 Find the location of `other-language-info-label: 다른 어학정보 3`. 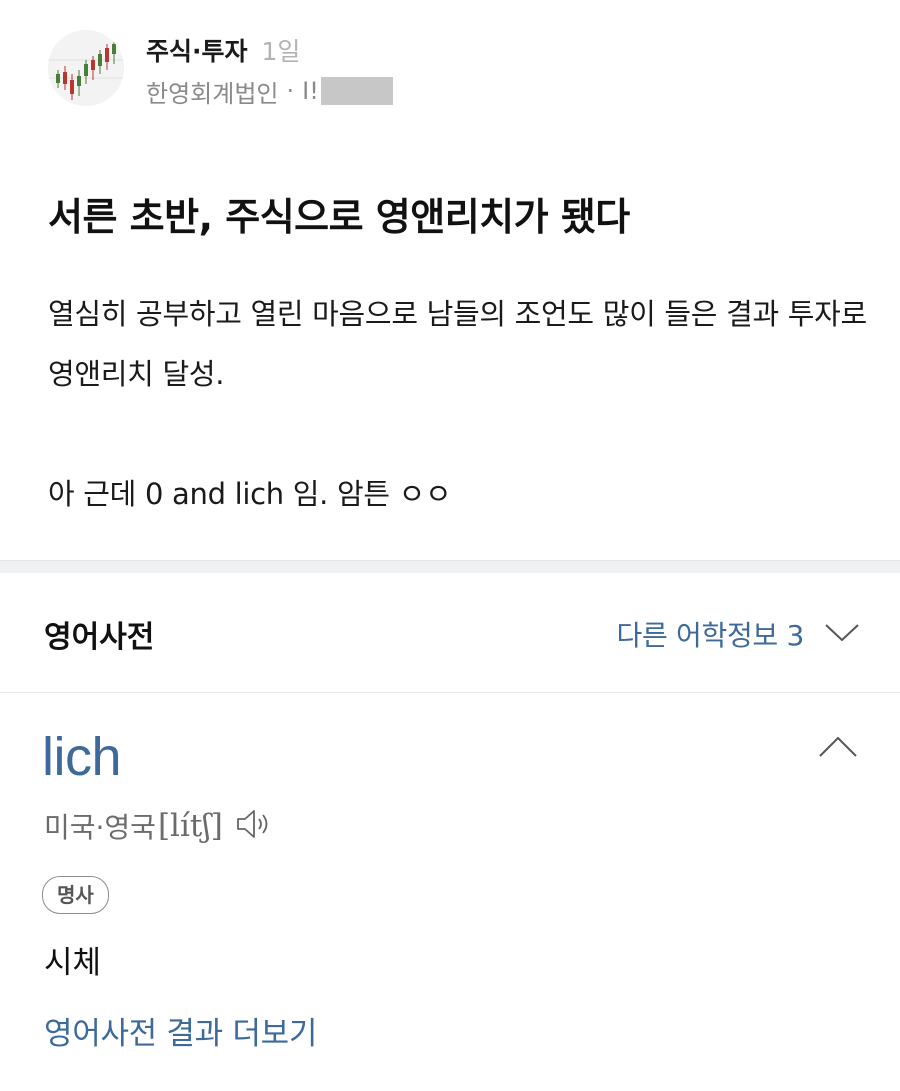

other-language-info-label: 다른 어학정보 3 is located at coordinates (710, 635).